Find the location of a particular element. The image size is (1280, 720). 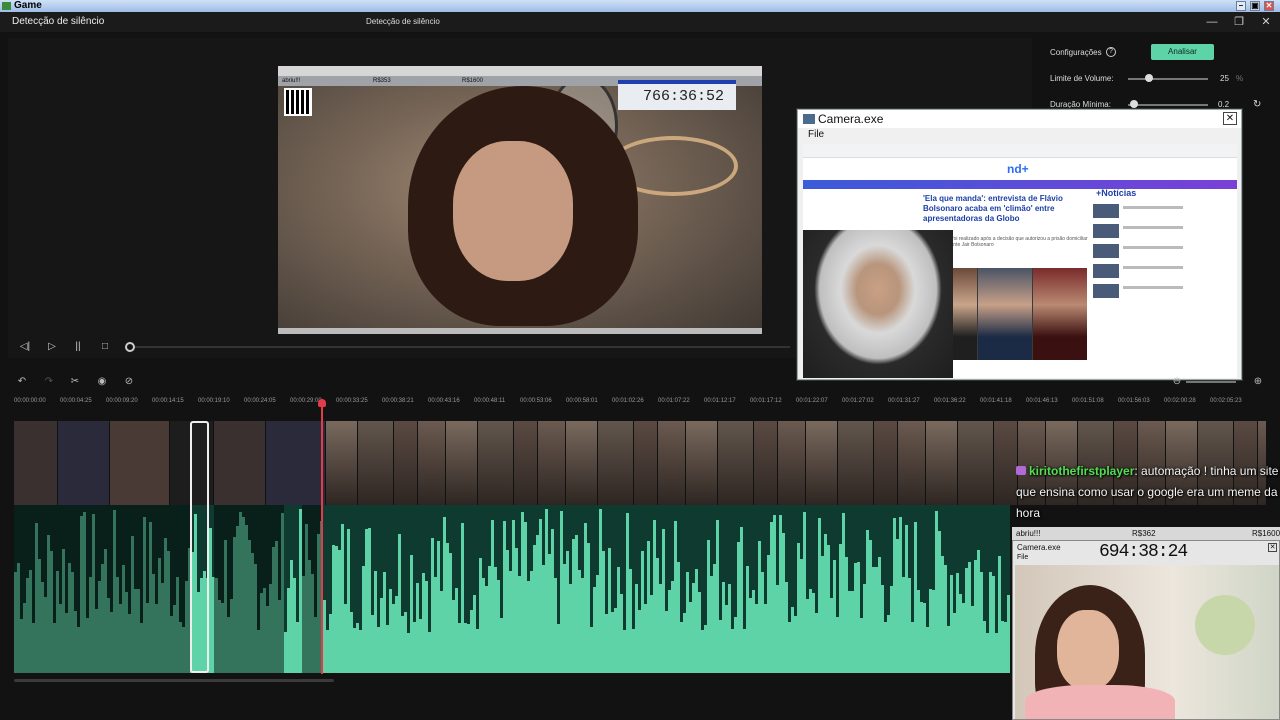

restore-button: ❐ is located at coordinates (1239, 22).